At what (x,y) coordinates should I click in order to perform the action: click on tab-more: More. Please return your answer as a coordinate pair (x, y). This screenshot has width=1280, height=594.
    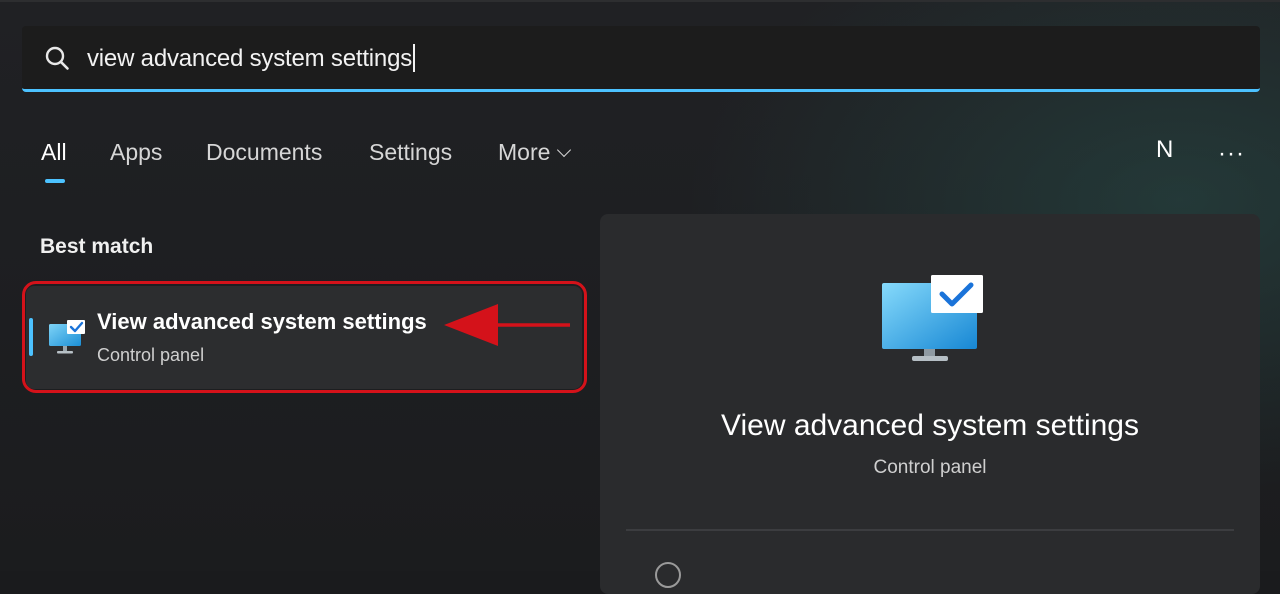
    Looking at the image, I should click on (535, 152).